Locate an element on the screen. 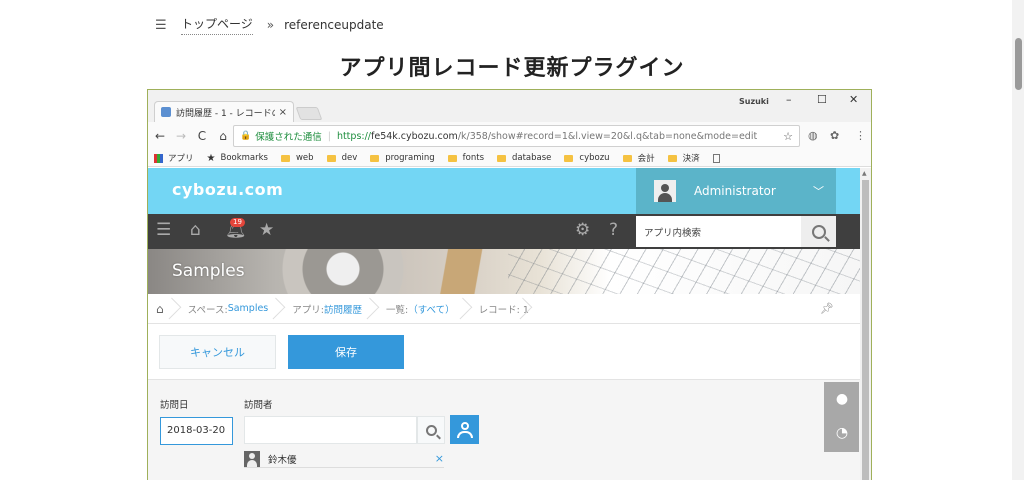  comment-icon: ● is located at coordinates (842, 399).